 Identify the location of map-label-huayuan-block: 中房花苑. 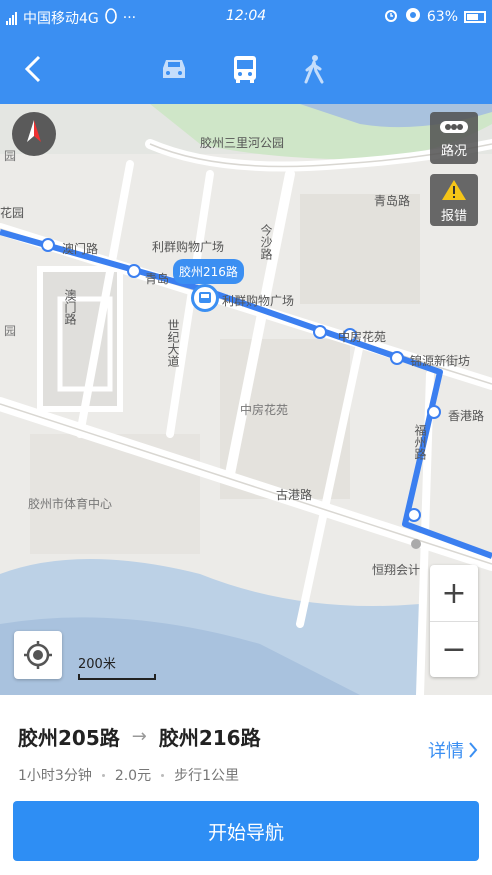
(264, 410).